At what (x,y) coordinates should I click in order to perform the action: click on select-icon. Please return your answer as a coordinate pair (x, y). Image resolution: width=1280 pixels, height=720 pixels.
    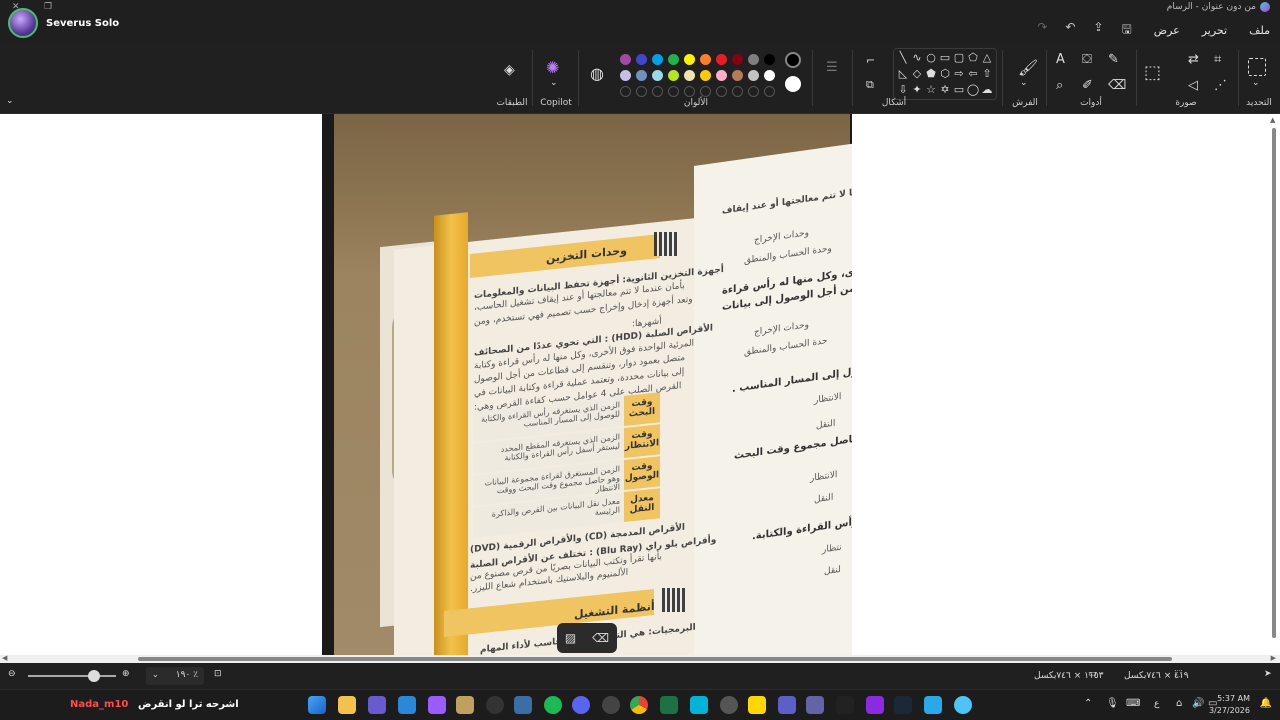
    Looking at the image, I should click on (1257, 67).